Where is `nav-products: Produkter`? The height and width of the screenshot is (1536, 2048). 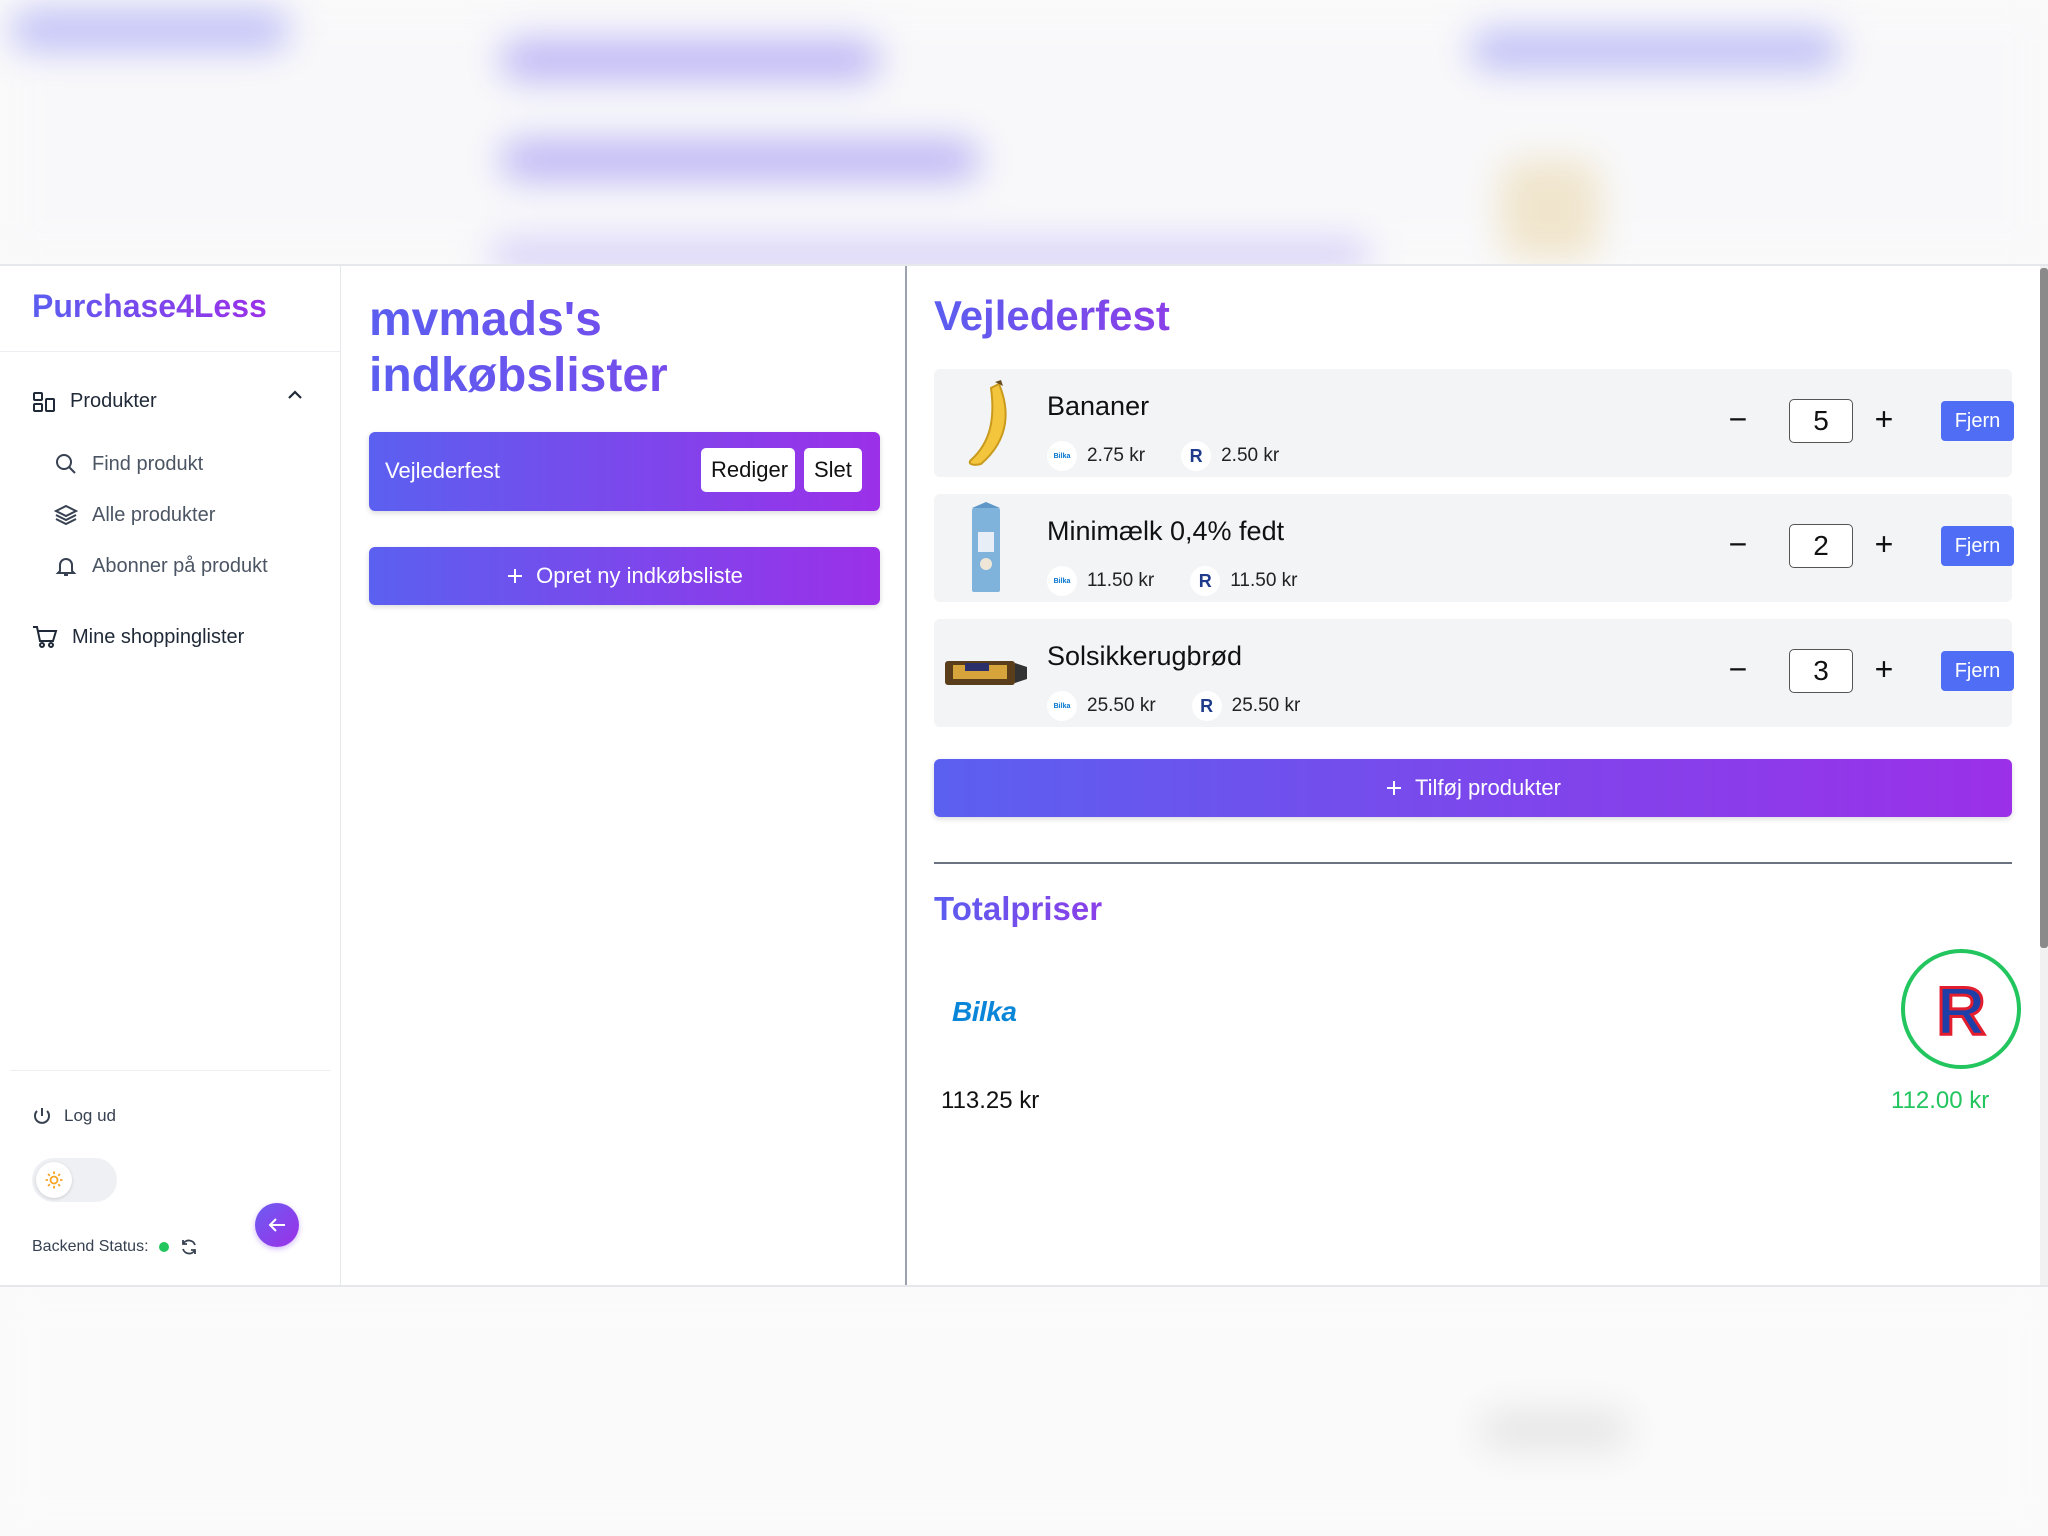 nav-products: Produkter is located at coordinates (94, 401).